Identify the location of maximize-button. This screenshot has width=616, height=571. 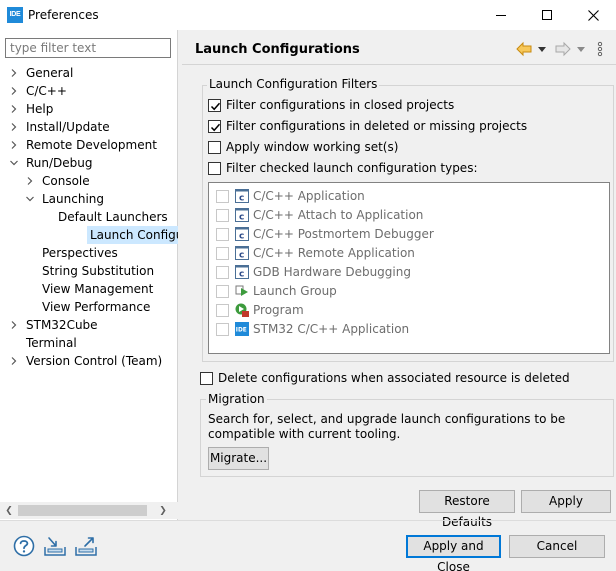
(547, 15).